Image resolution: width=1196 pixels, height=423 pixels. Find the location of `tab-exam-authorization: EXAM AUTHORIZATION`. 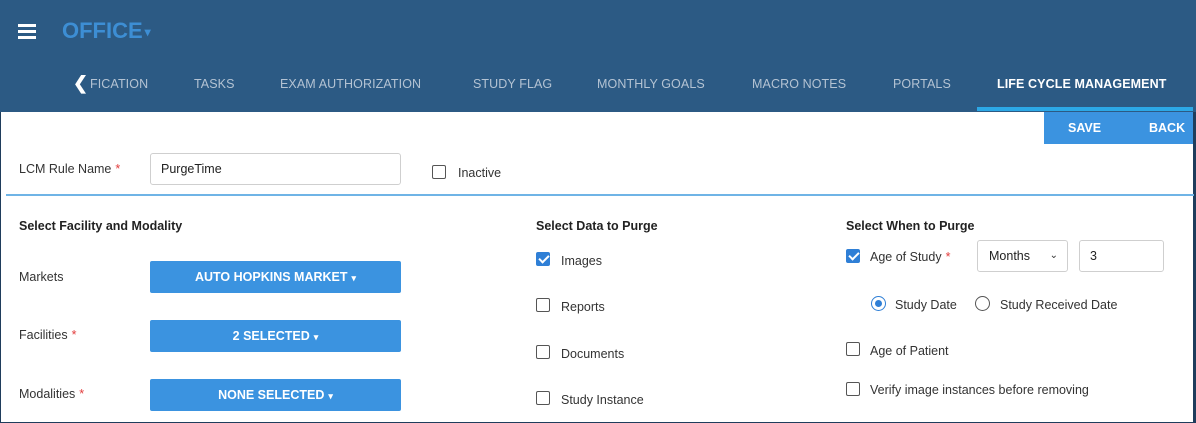

tab-exam-authorization: EXAM AUTHORIZATION is located at coordinates (350, 84).